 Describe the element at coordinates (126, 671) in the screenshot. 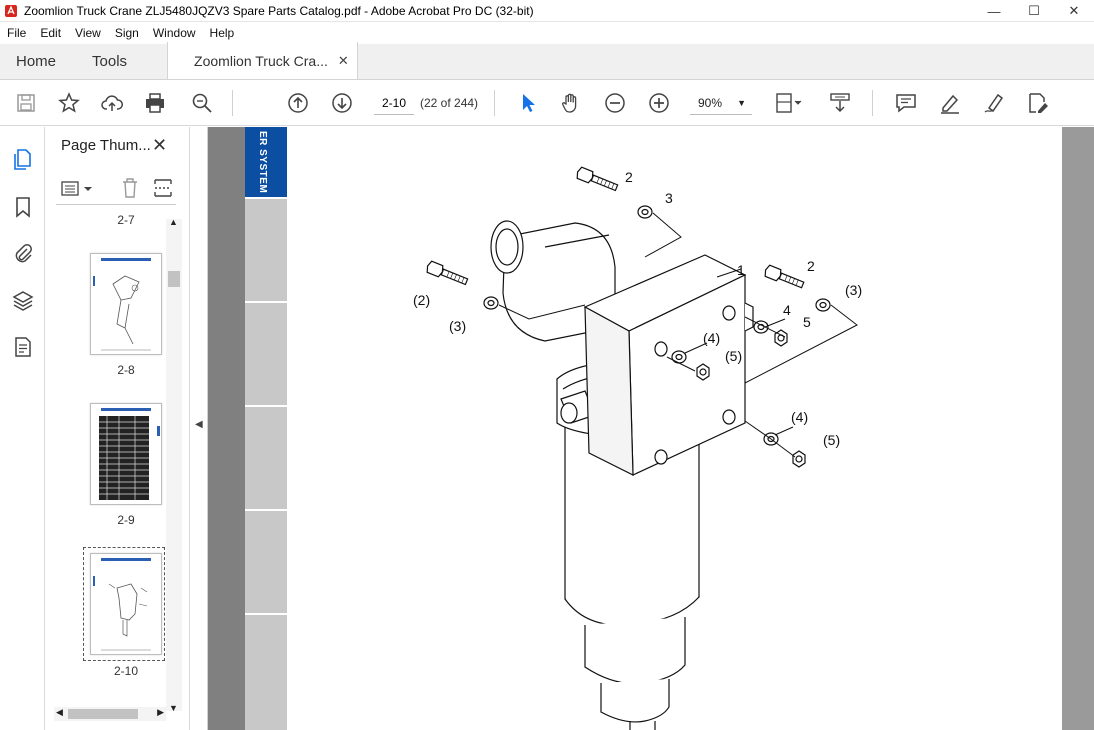

I see `thumbnail-label: 2-10` at that location.